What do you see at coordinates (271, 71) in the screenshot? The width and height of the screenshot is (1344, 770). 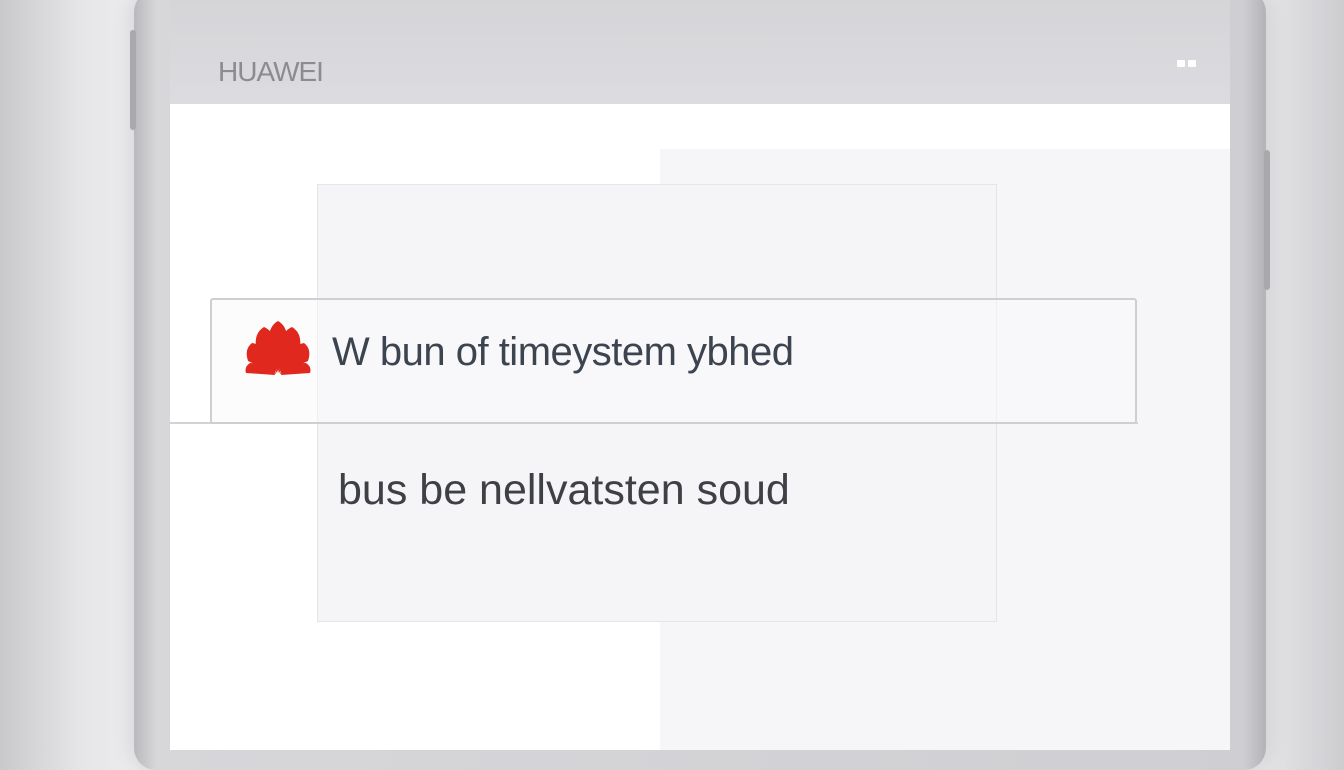 I see `brand-title: HUAWEI` at bounding box center [271, 71].